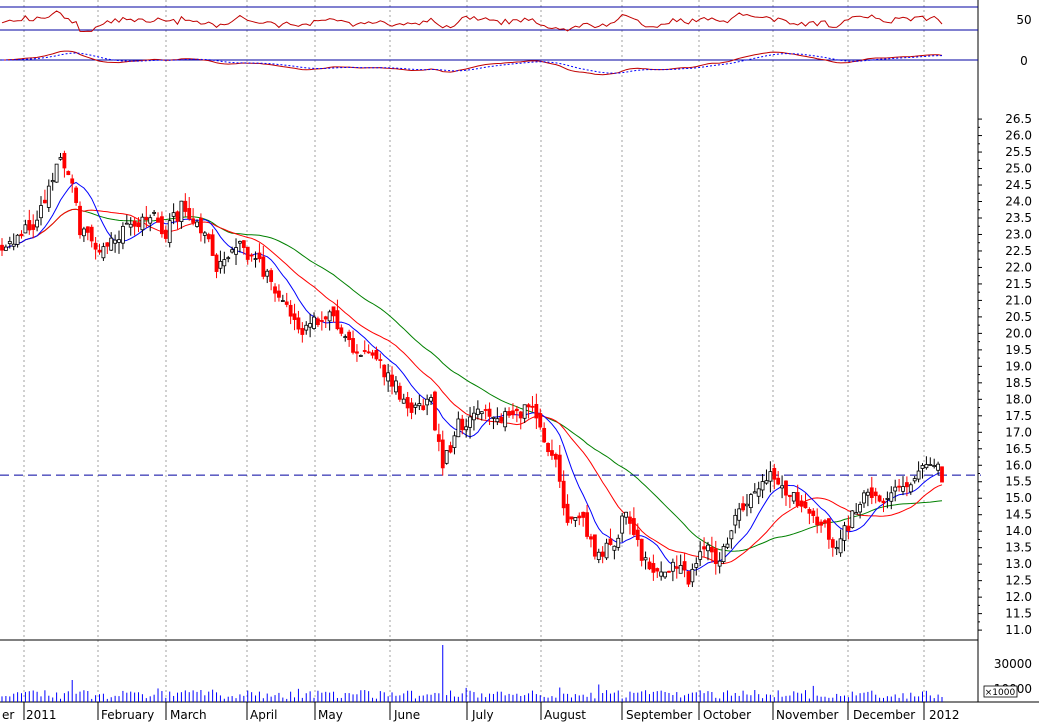  What do you see at coordinates (8, 715) in the screenshot?
I see `month-label: er` at bounding box center [8, 715].